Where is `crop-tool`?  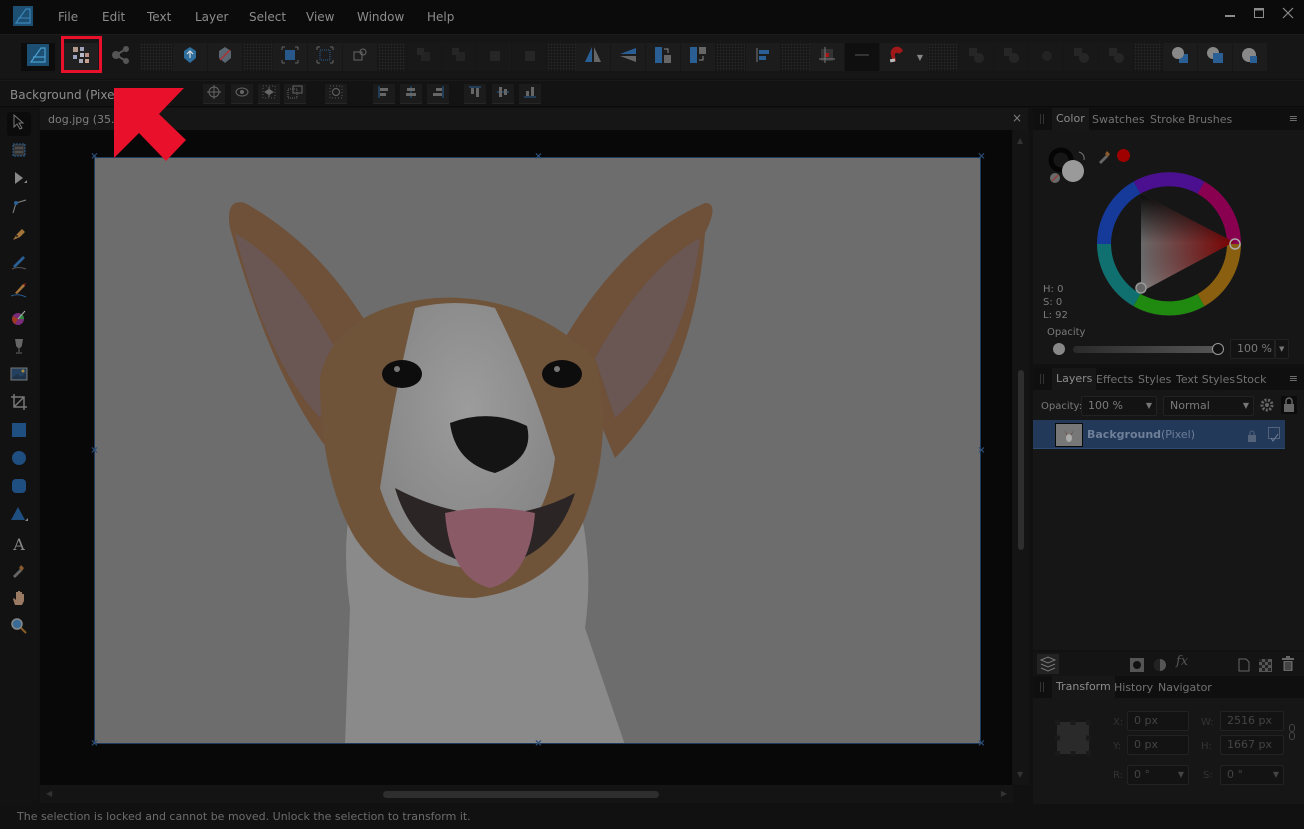 crop-tool is located at coordinates (19, 404).